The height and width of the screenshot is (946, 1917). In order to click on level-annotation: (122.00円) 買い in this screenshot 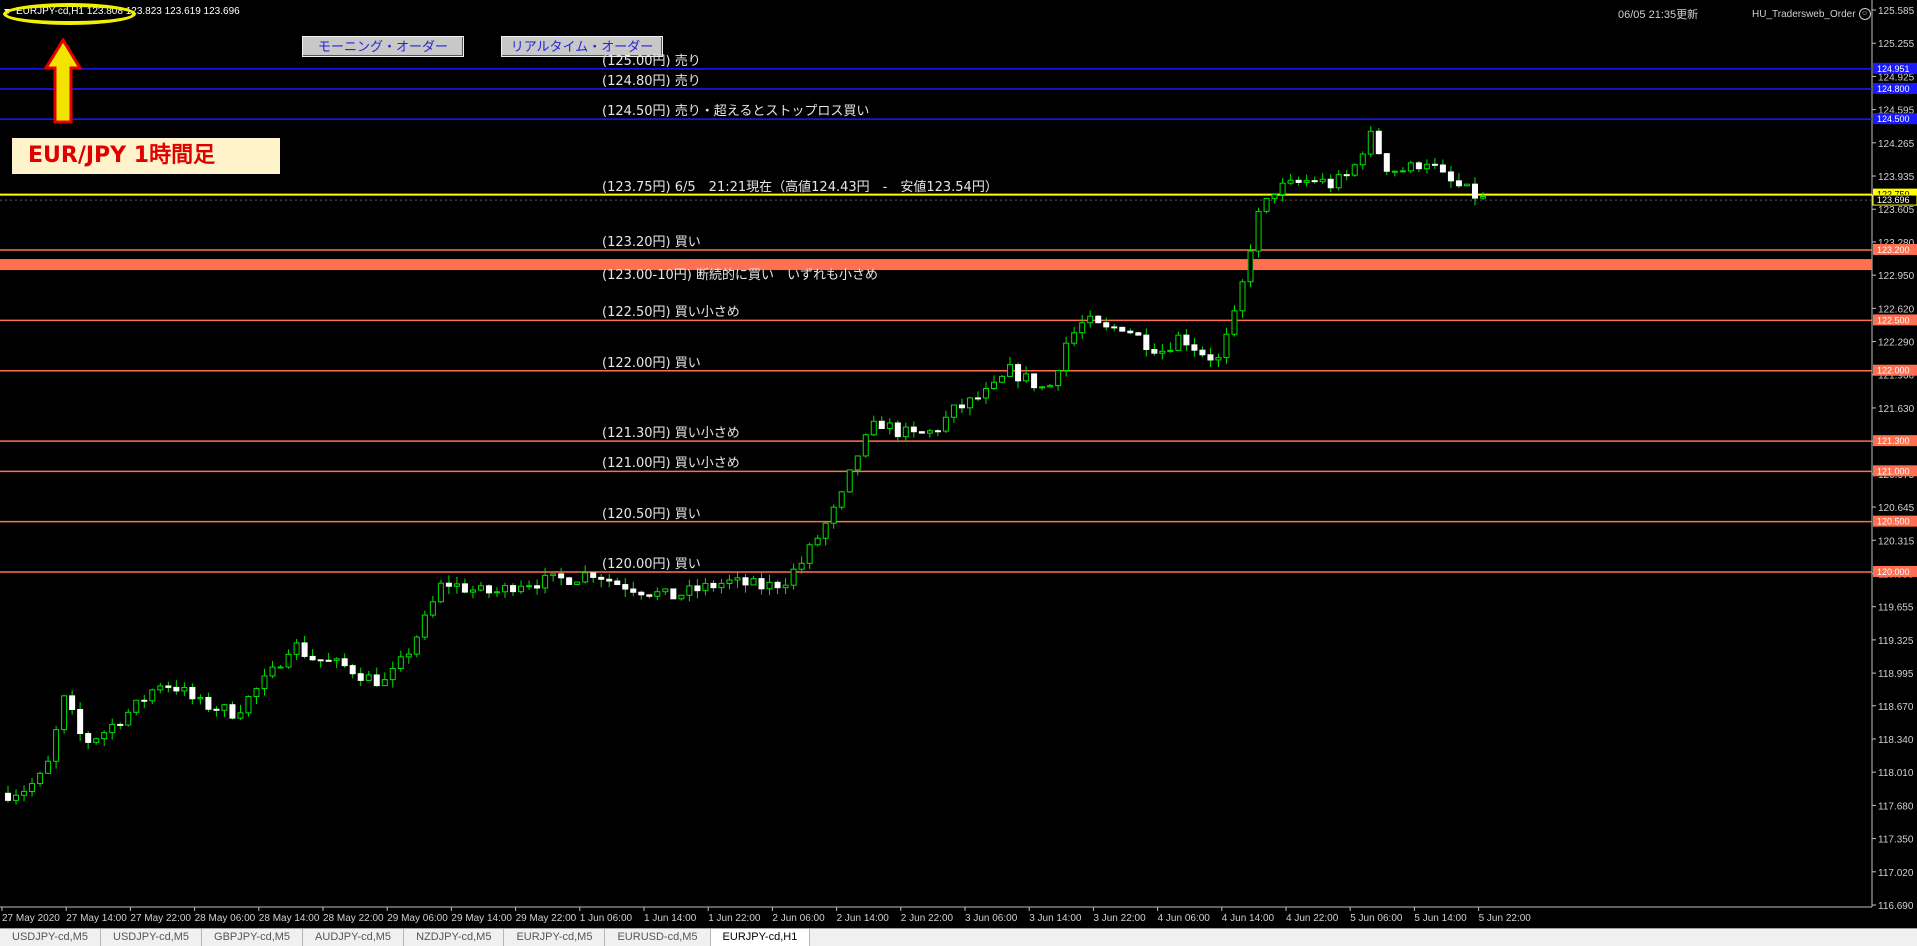, I will do `click(651, 363)`.